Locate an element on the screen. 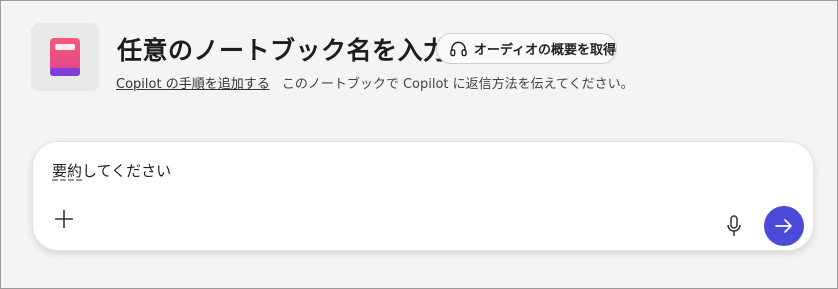 This screenshot has width=838, height=289. add-button is located at coordinates (64, 219).